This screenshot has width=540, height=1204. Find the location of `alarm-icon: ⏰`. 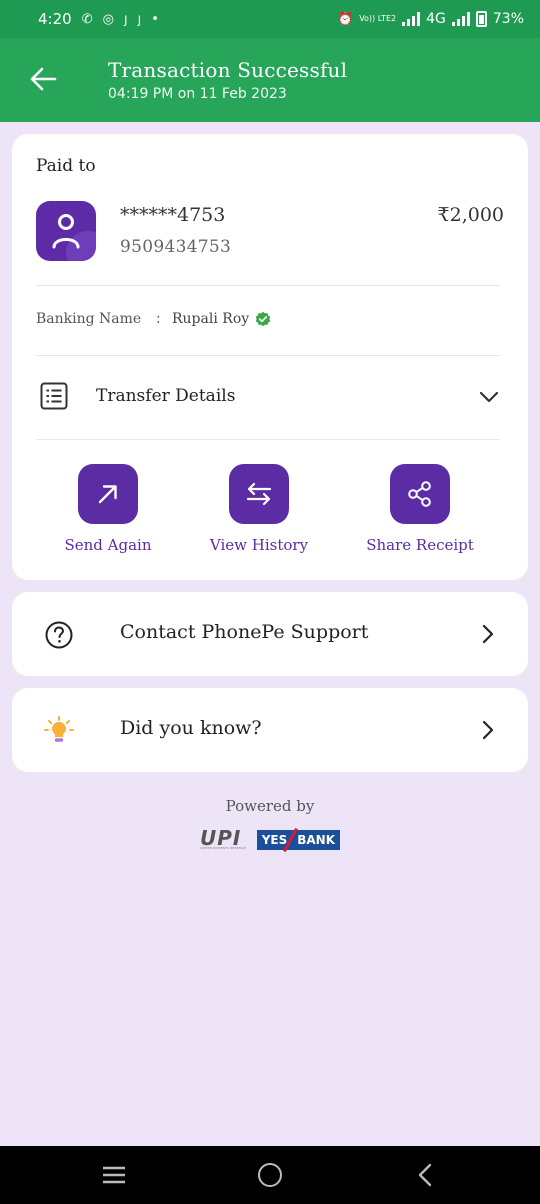

alarm-icon: ⏰ is located at coordinates (345, 19).